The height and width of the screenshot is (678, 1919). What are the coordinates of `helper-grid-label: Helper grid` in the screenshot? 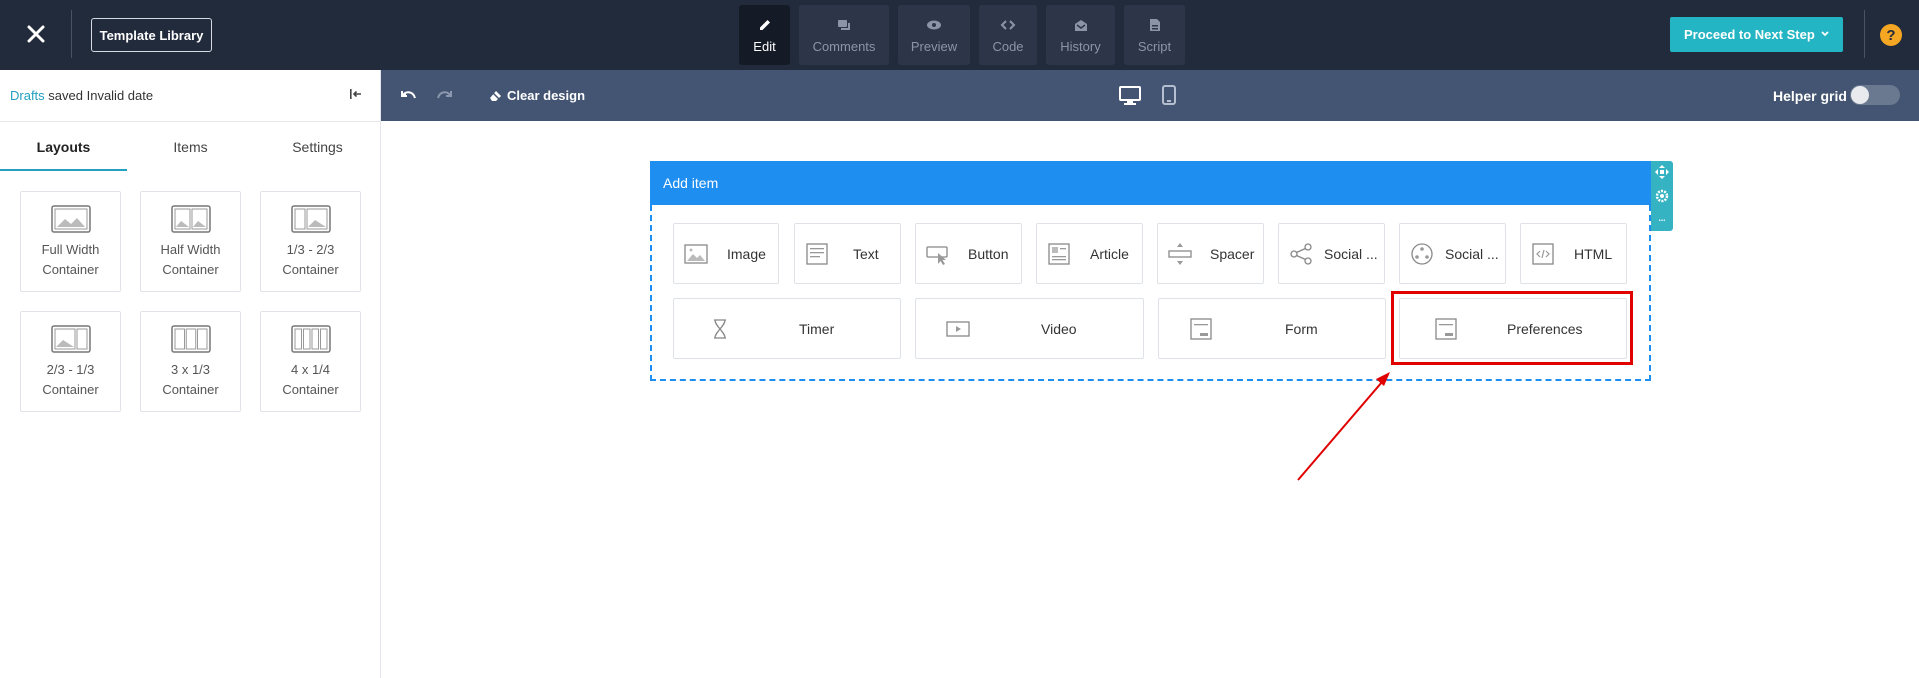 It's located at (1810, 96).